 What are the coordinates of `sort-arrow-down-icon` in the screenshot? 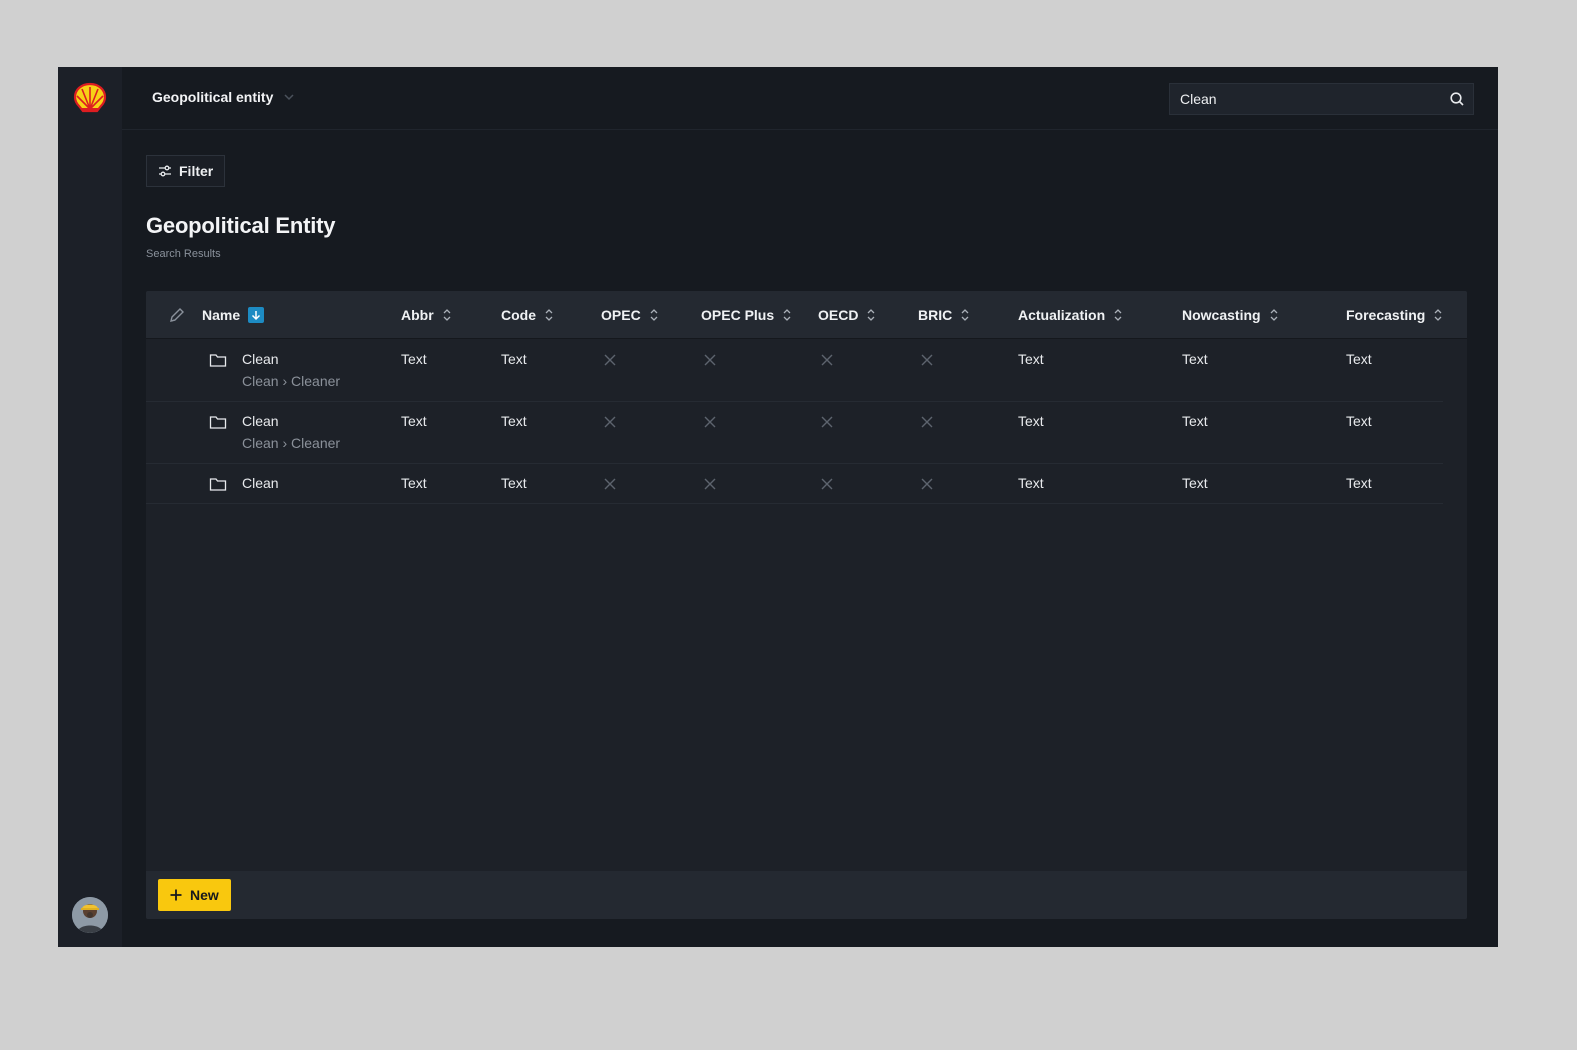 It's located at (256, 315).